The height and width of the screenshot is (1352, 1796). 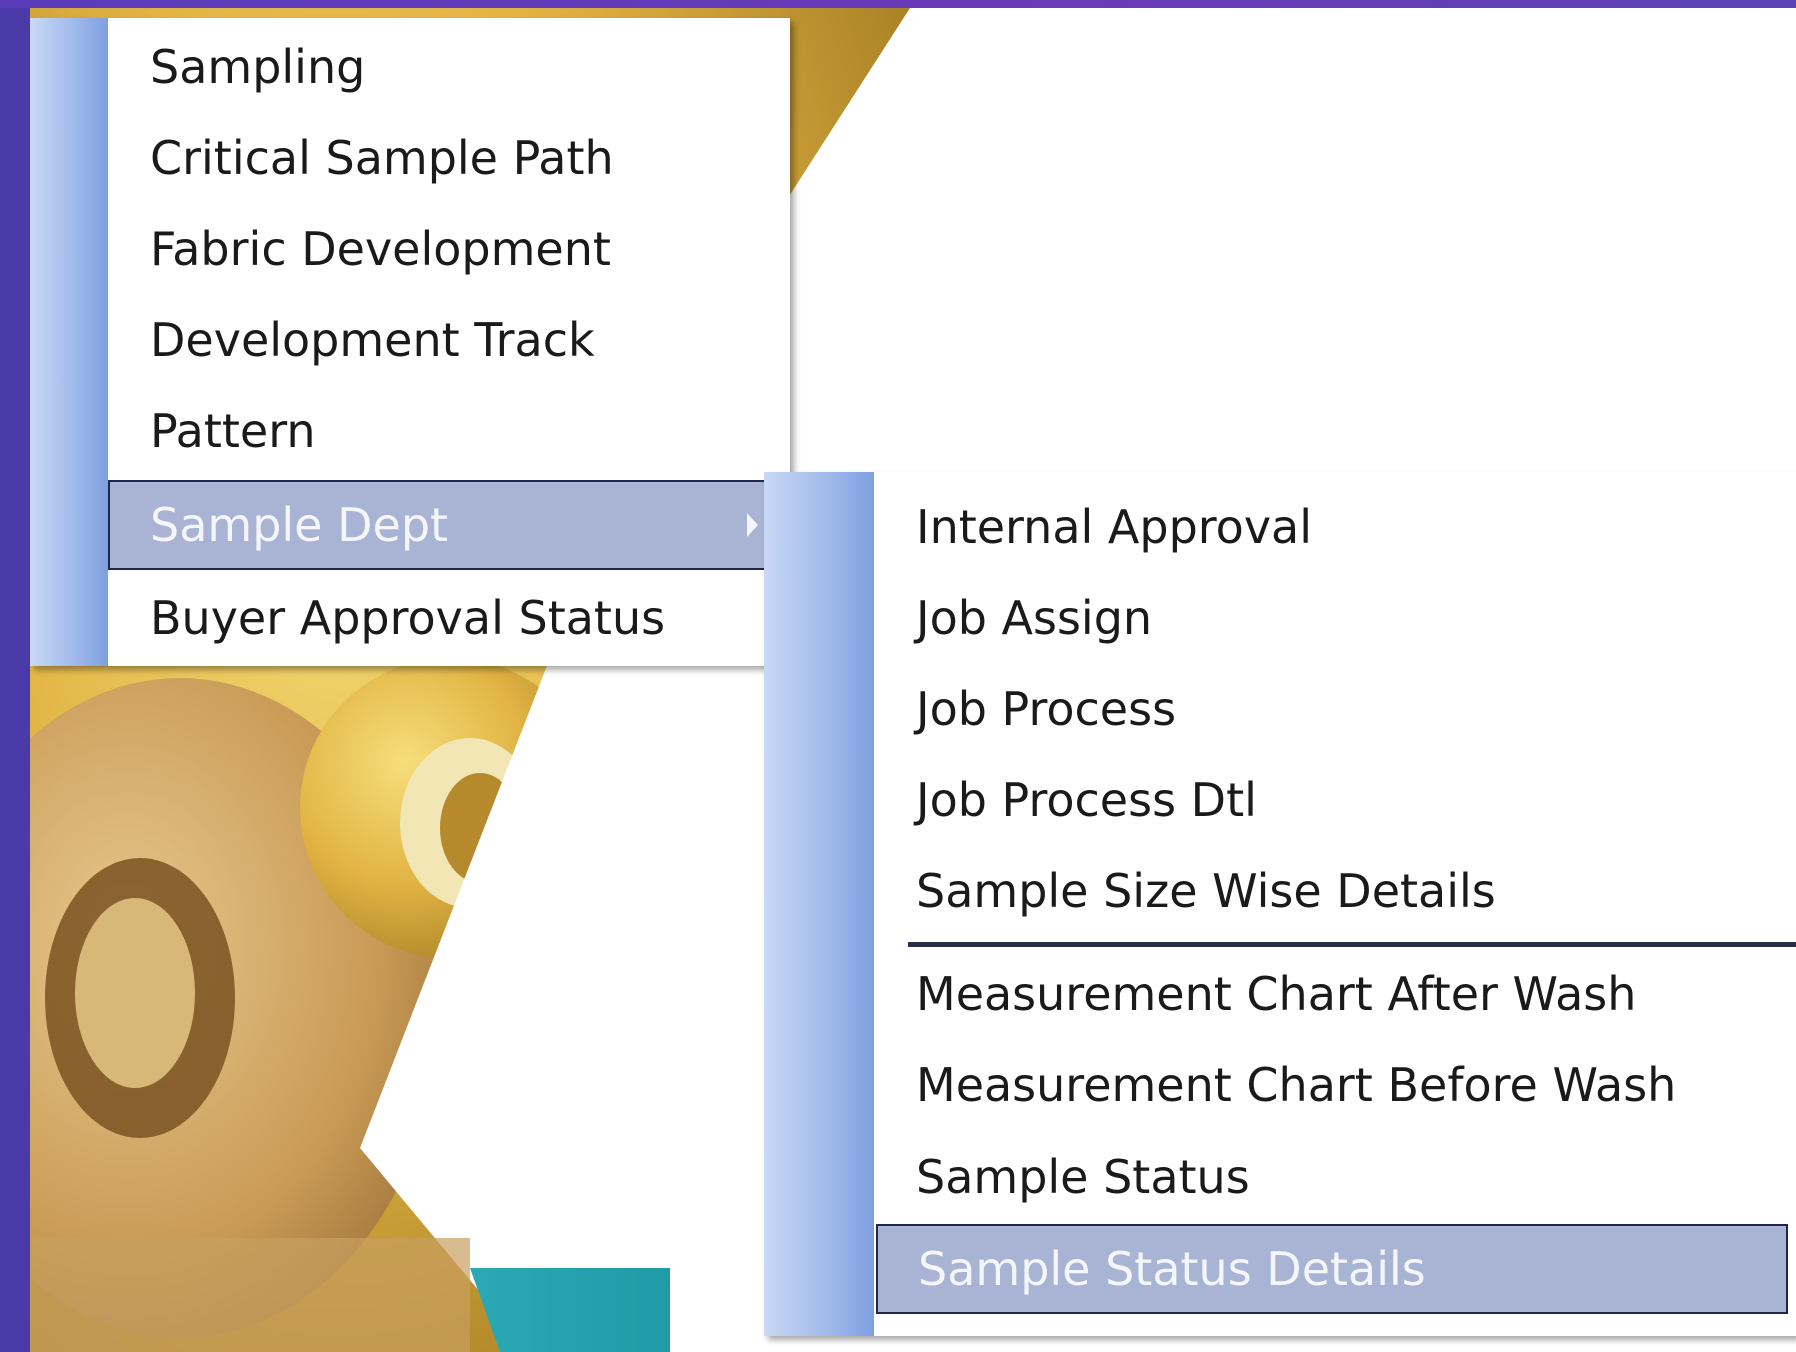 I want to click on menu-item-label: Sample Status Details, so click(x=1172, y=1269).